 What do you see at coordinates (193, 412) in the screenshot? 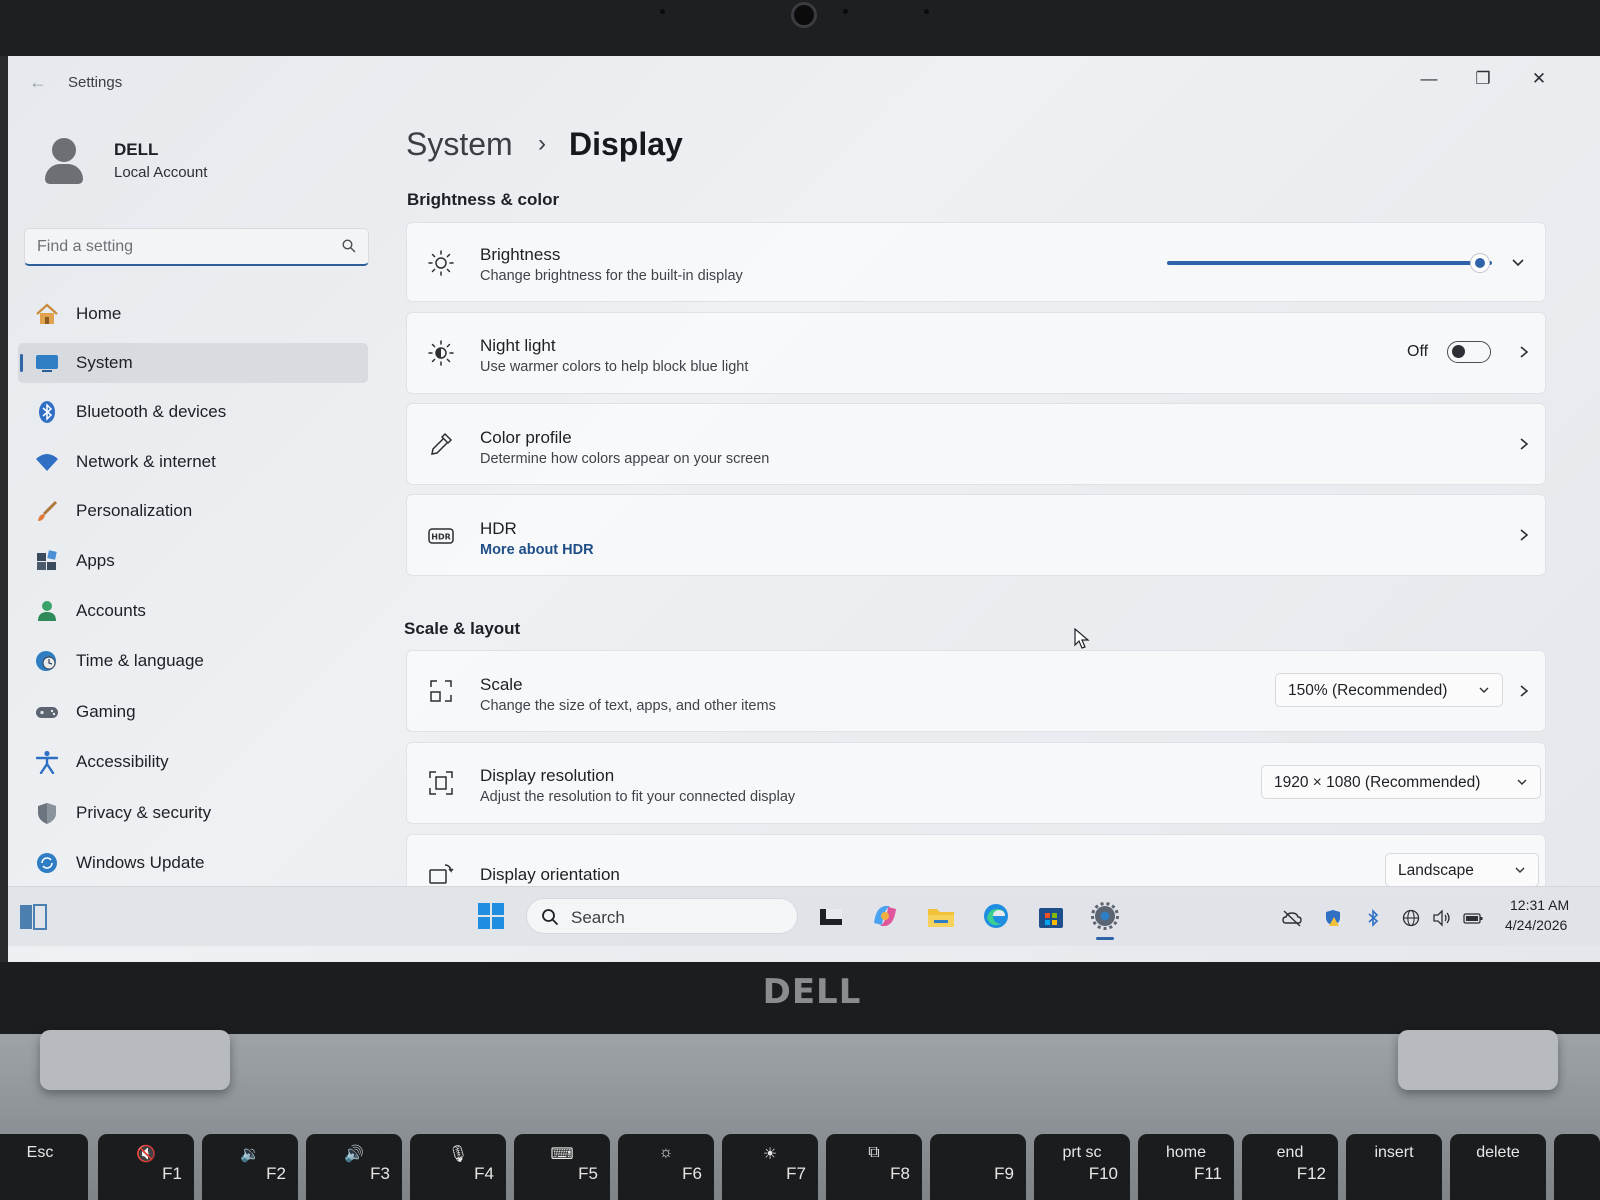
I see `sidebar-item-bluetooth: Bluetooth & devices` at bounding box center [193, 412].